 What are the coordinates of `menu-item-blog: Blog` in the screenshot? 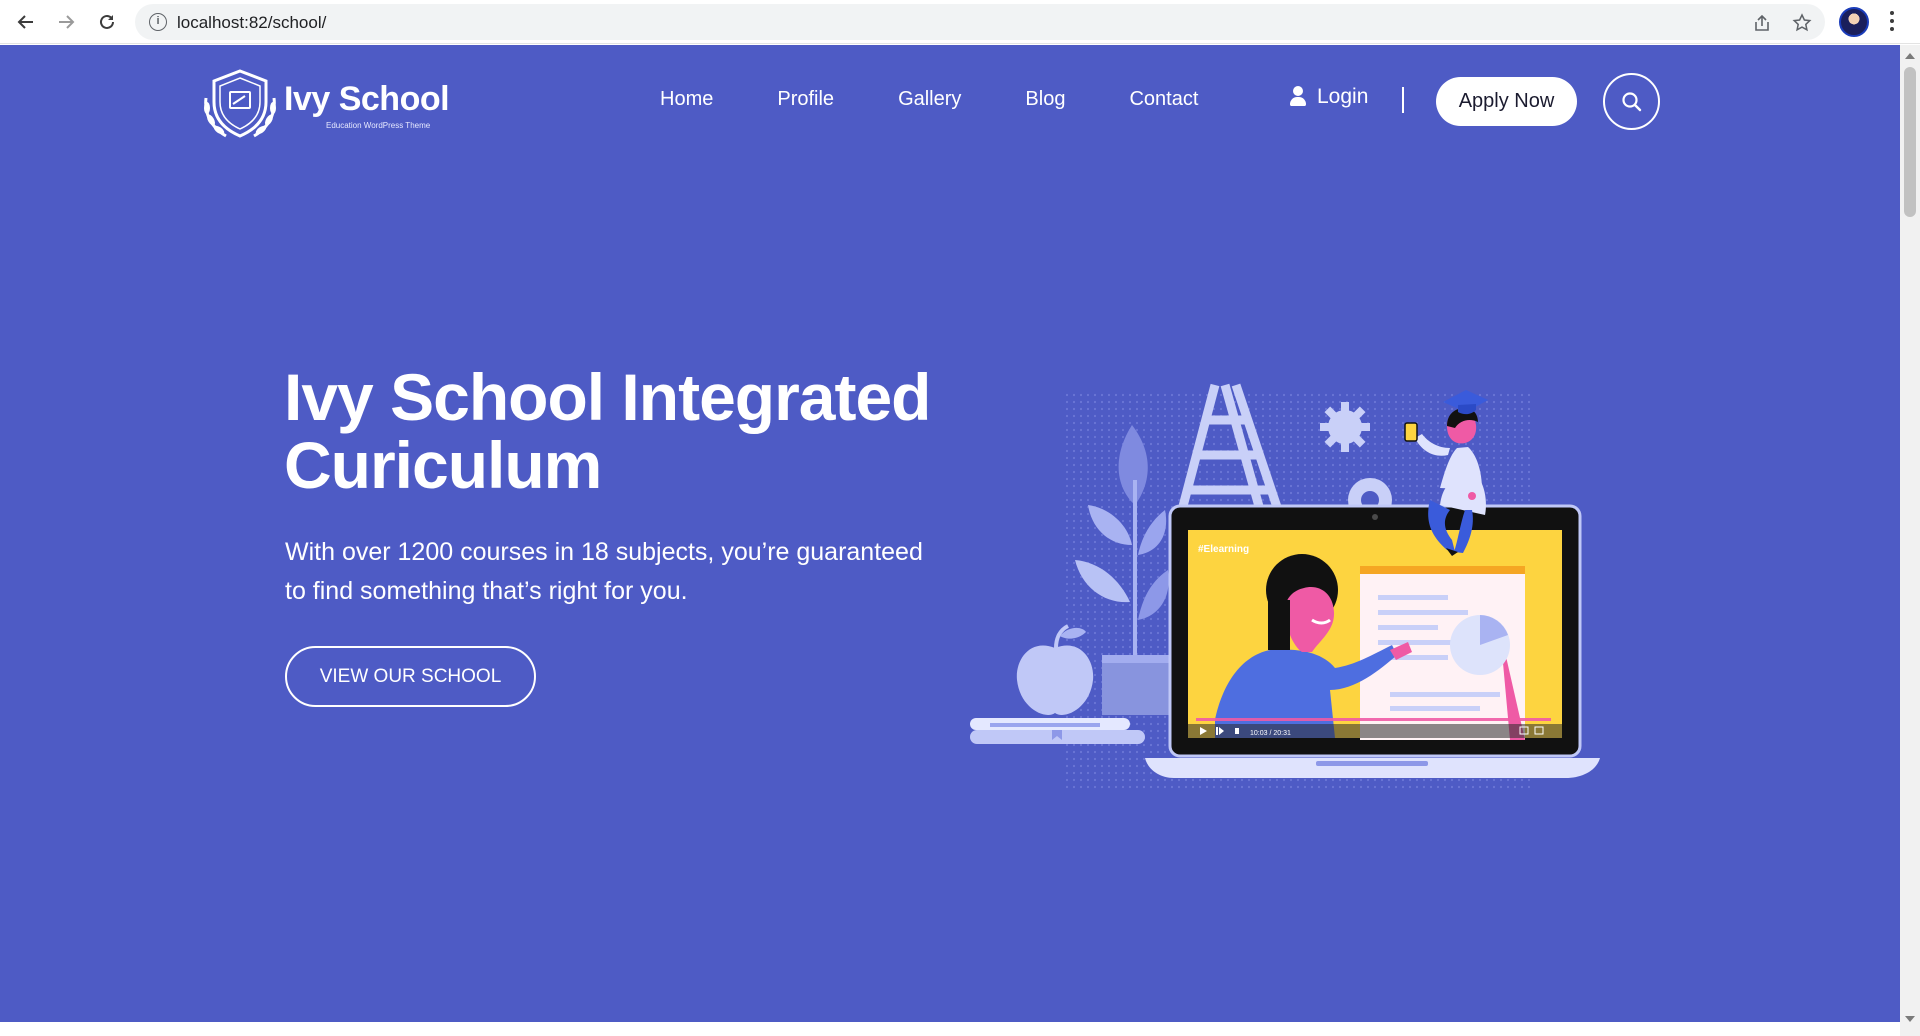 It's located at (1045, 99).